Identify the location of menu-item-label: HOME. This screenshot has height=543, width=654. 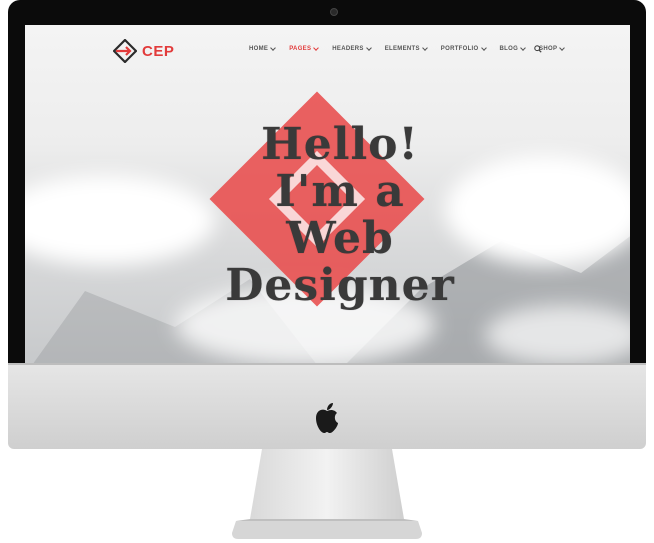
(259, 49).